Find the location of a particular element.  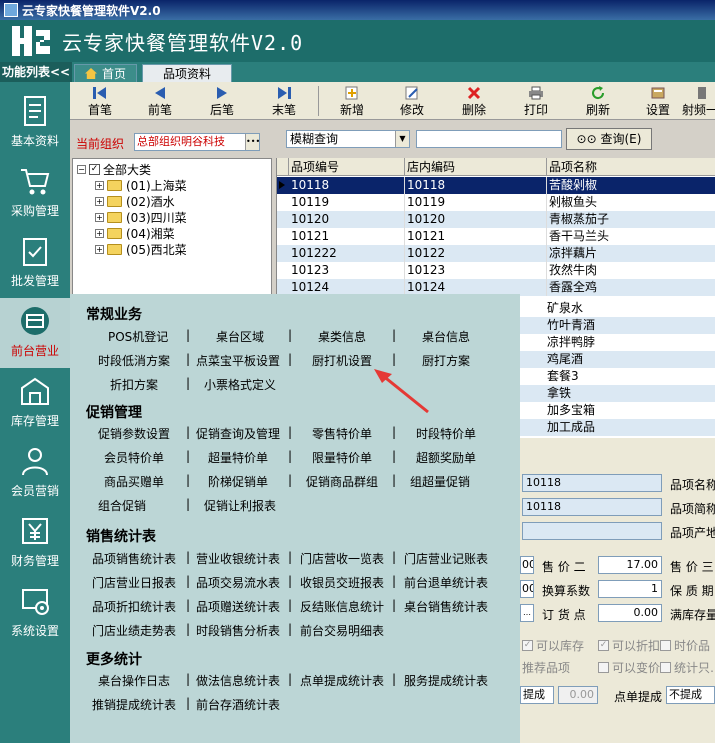

menu-item-table-info: 桌台信息 is located at coordinates (446, 336).